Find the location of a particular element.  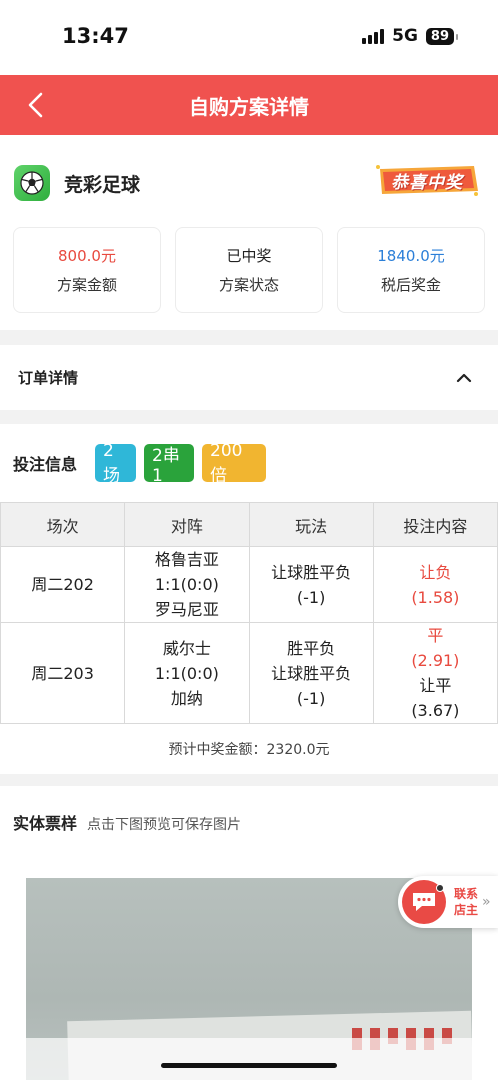

game-row: 竞彩足球 is located at coordinates (77, 183).